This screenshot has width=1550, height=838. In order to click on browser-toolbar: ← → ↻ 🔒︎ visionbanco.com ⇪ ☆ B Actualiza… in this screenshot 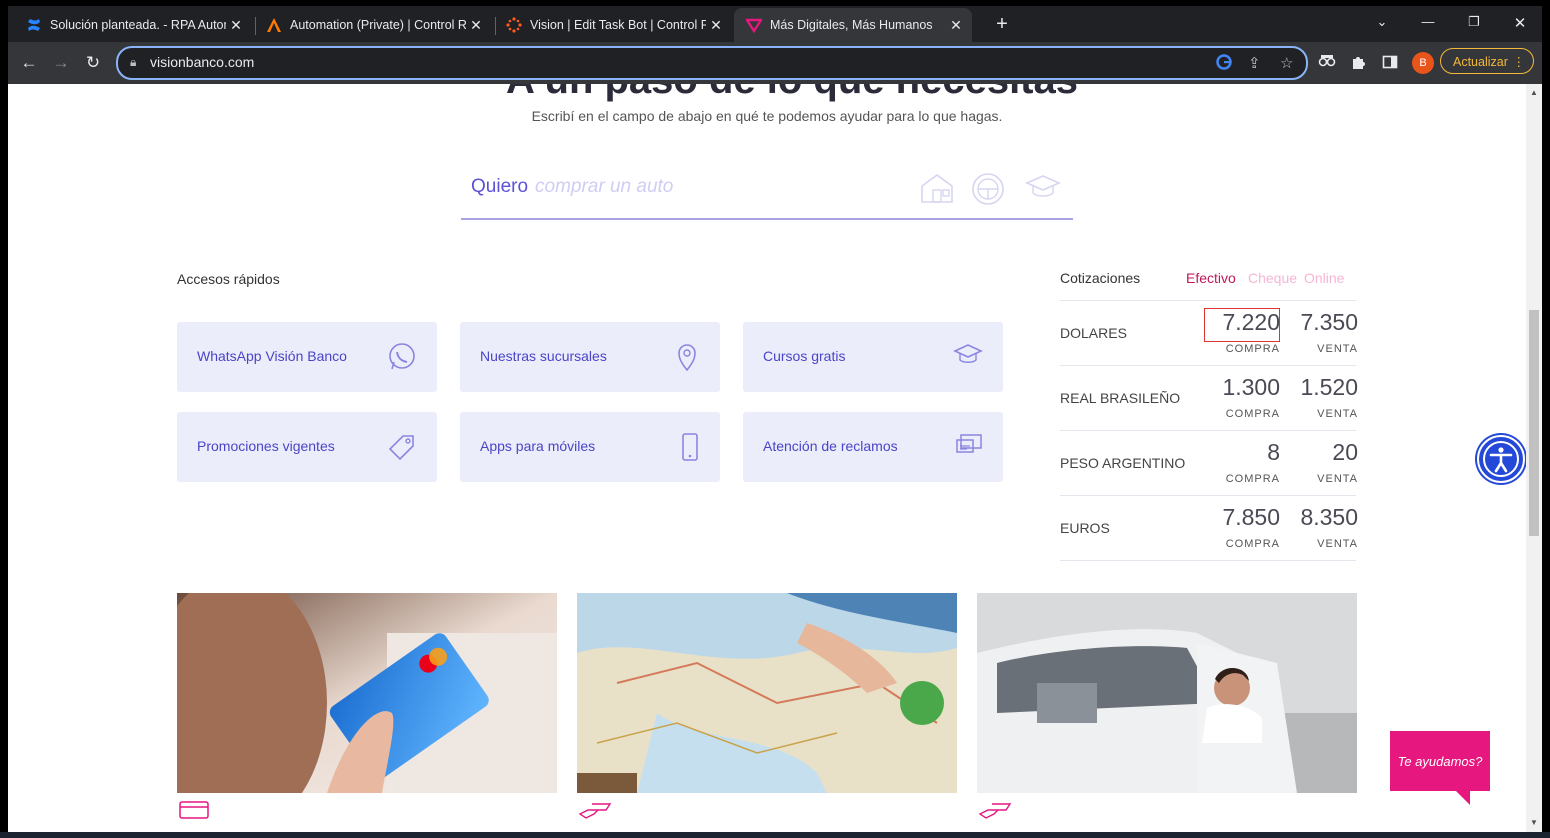, I will do `click(775, 63)`.